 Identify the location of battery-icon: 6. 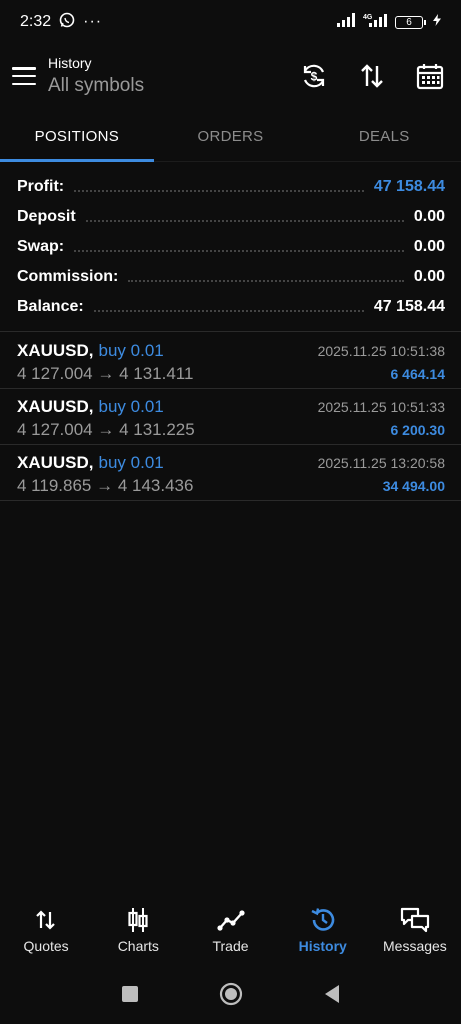
(410, 22).